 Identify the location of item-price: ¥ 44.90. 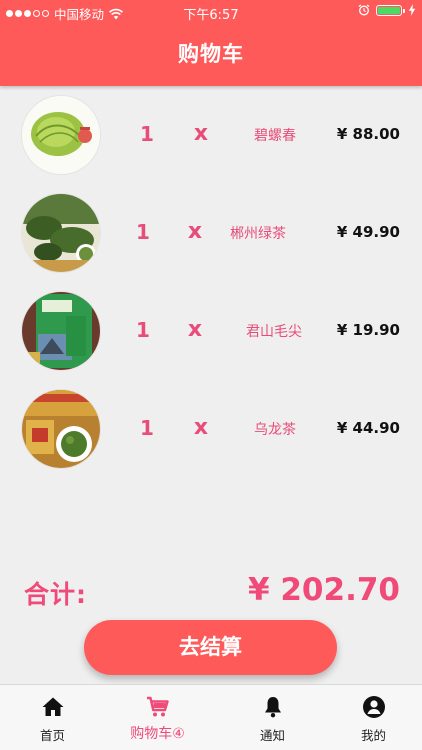
(368, 428).